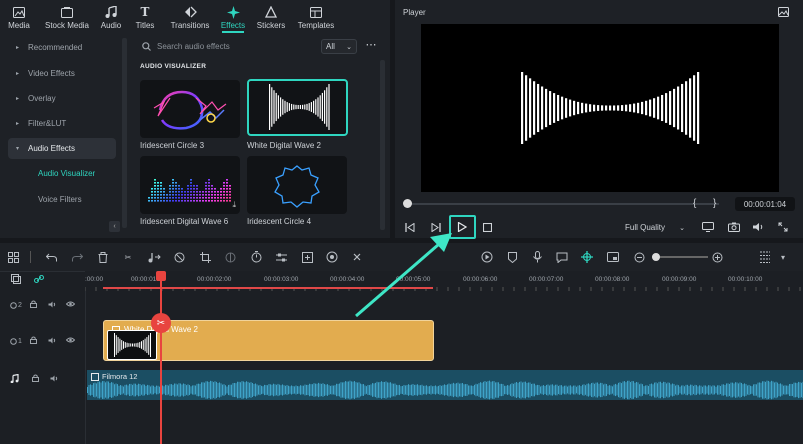 The width and height of the screenshot is (803, 444). I want to click on sidebar-item-overlay: ▸ Overlay, so click(62, 98).